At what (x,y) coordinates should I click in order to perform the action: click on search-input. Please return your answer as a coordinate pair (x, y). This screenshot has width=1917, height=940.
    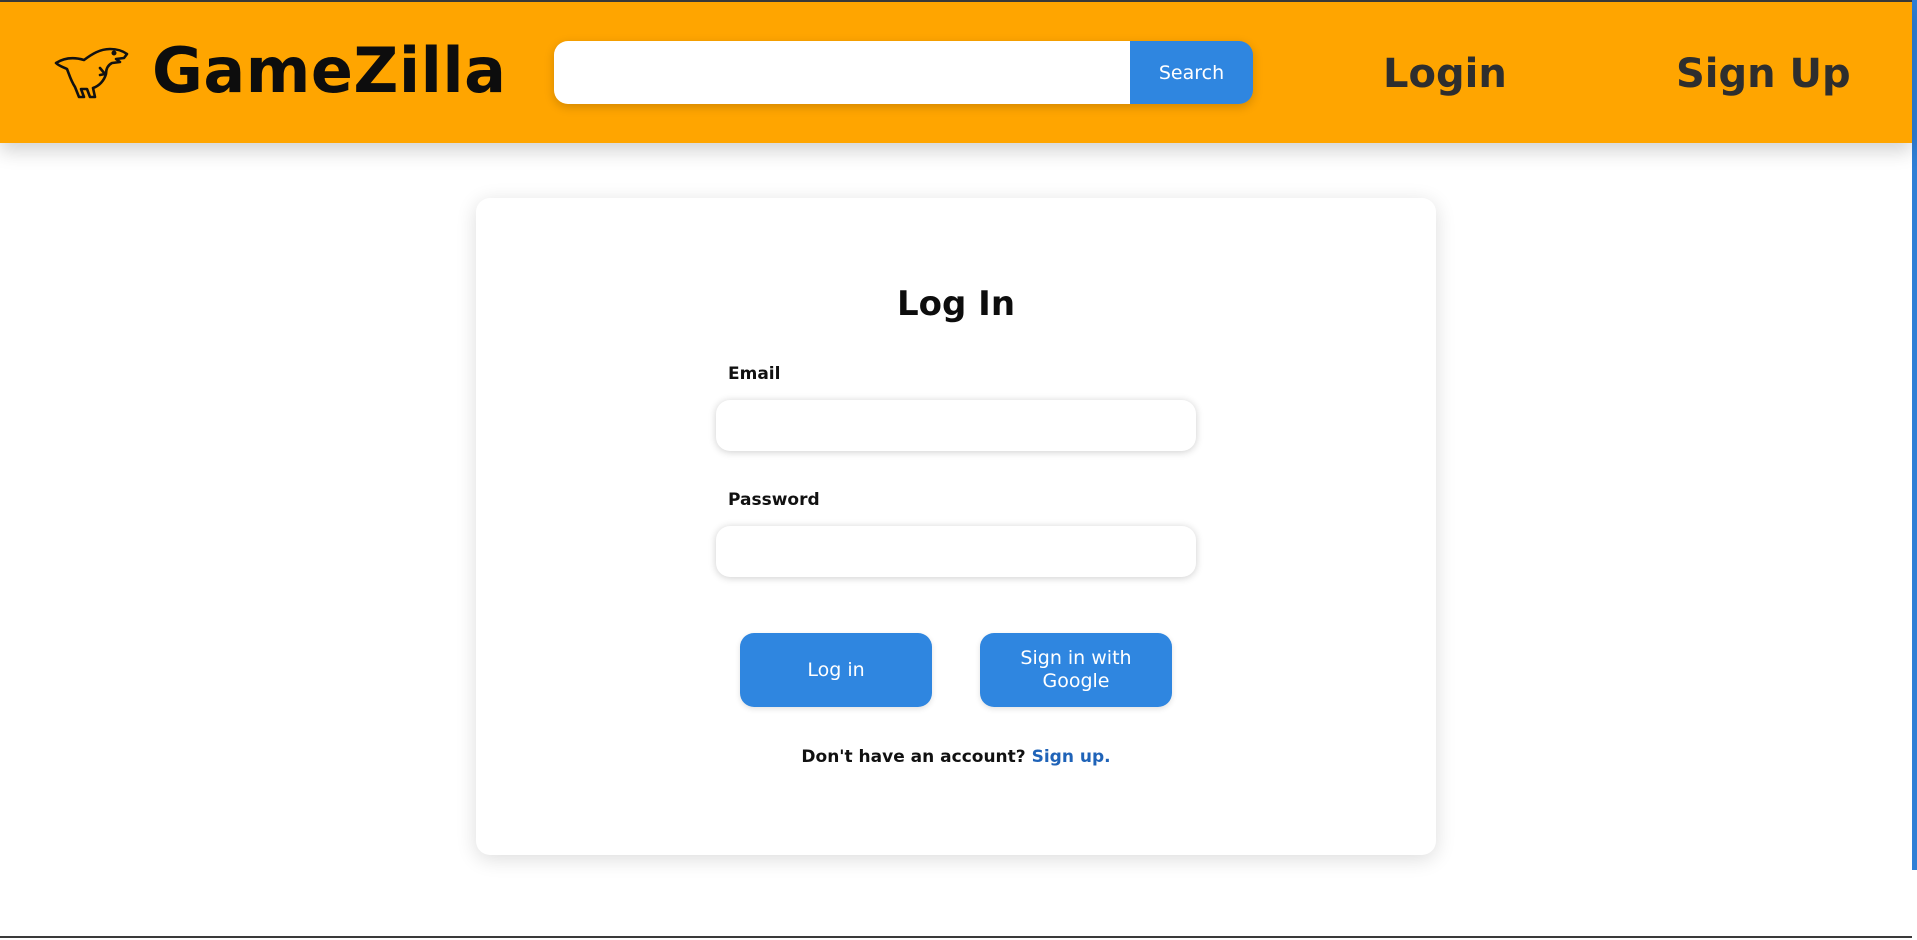
    Looking at the image, I should click on (842, 72).